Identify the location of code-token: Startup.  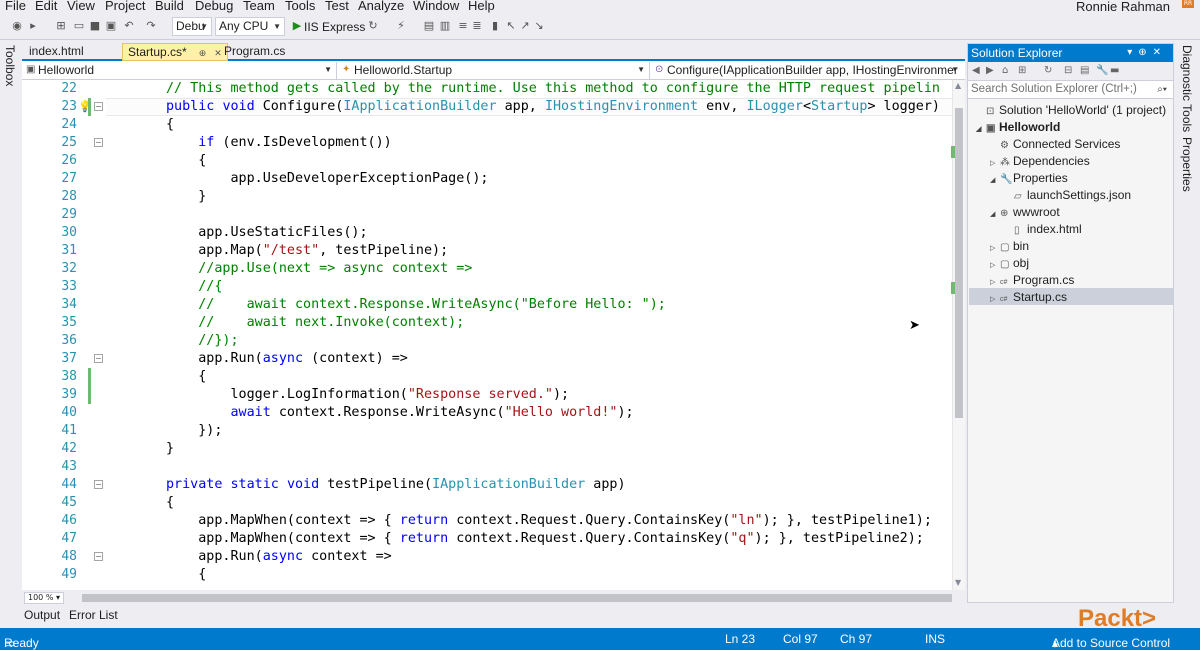
(839, 106).